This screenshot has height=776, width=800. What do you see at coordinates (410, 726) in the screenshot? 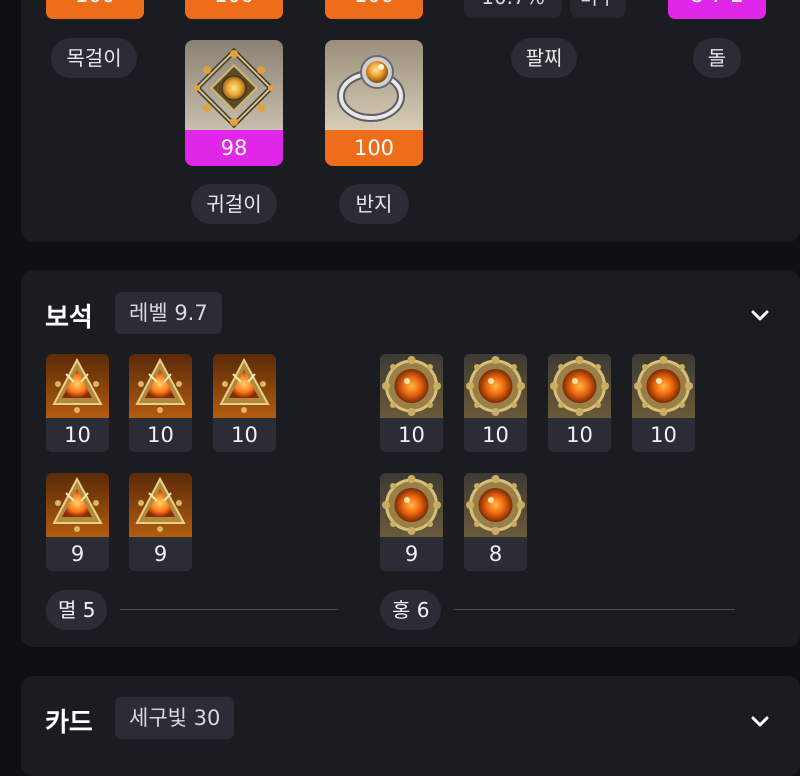
I see `cards-panel: 카드 세구빛 30` at bounding box center [410, 726].